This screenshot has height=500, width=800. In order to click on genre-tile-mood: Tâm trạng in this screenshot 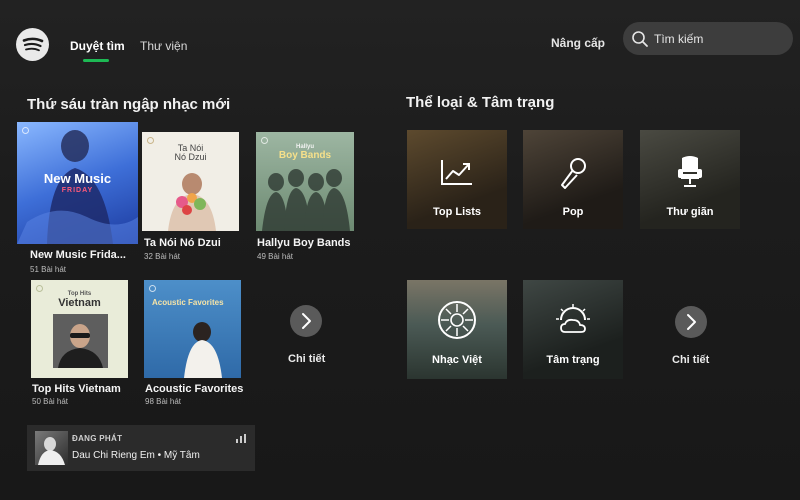, I will do `click(573, 329)`.